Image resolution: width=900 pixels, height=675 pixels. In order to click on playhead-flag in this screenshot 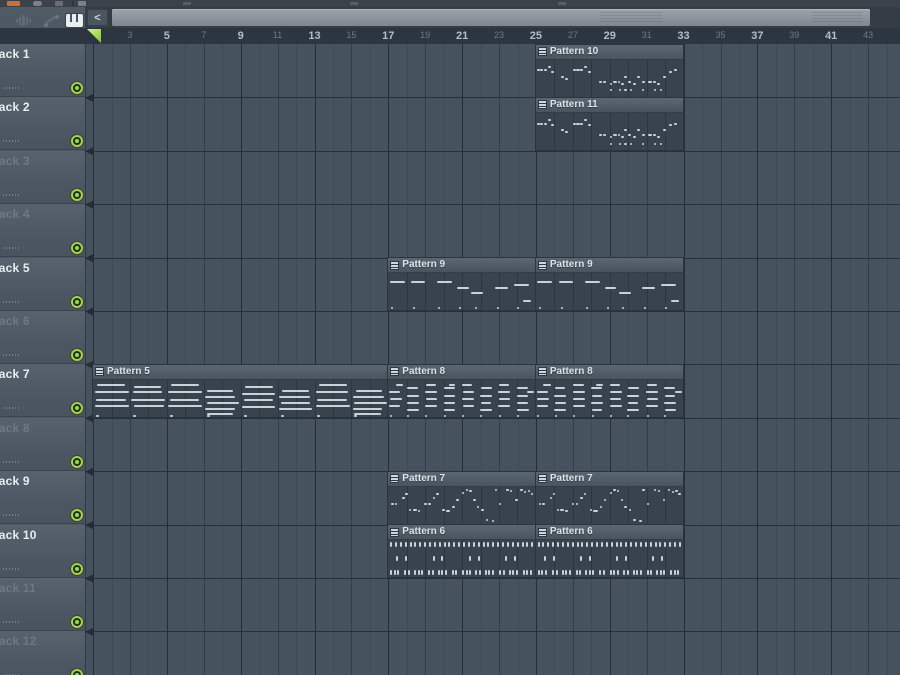, I will do `click(94, 36)`.